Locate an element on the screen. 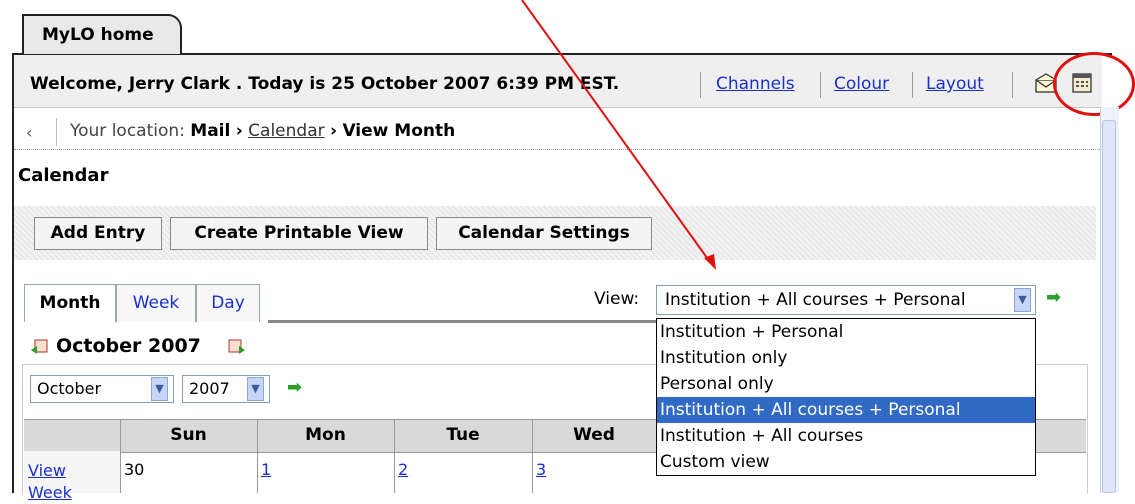  date-cell: 30 is located at coordinates (134, 469).